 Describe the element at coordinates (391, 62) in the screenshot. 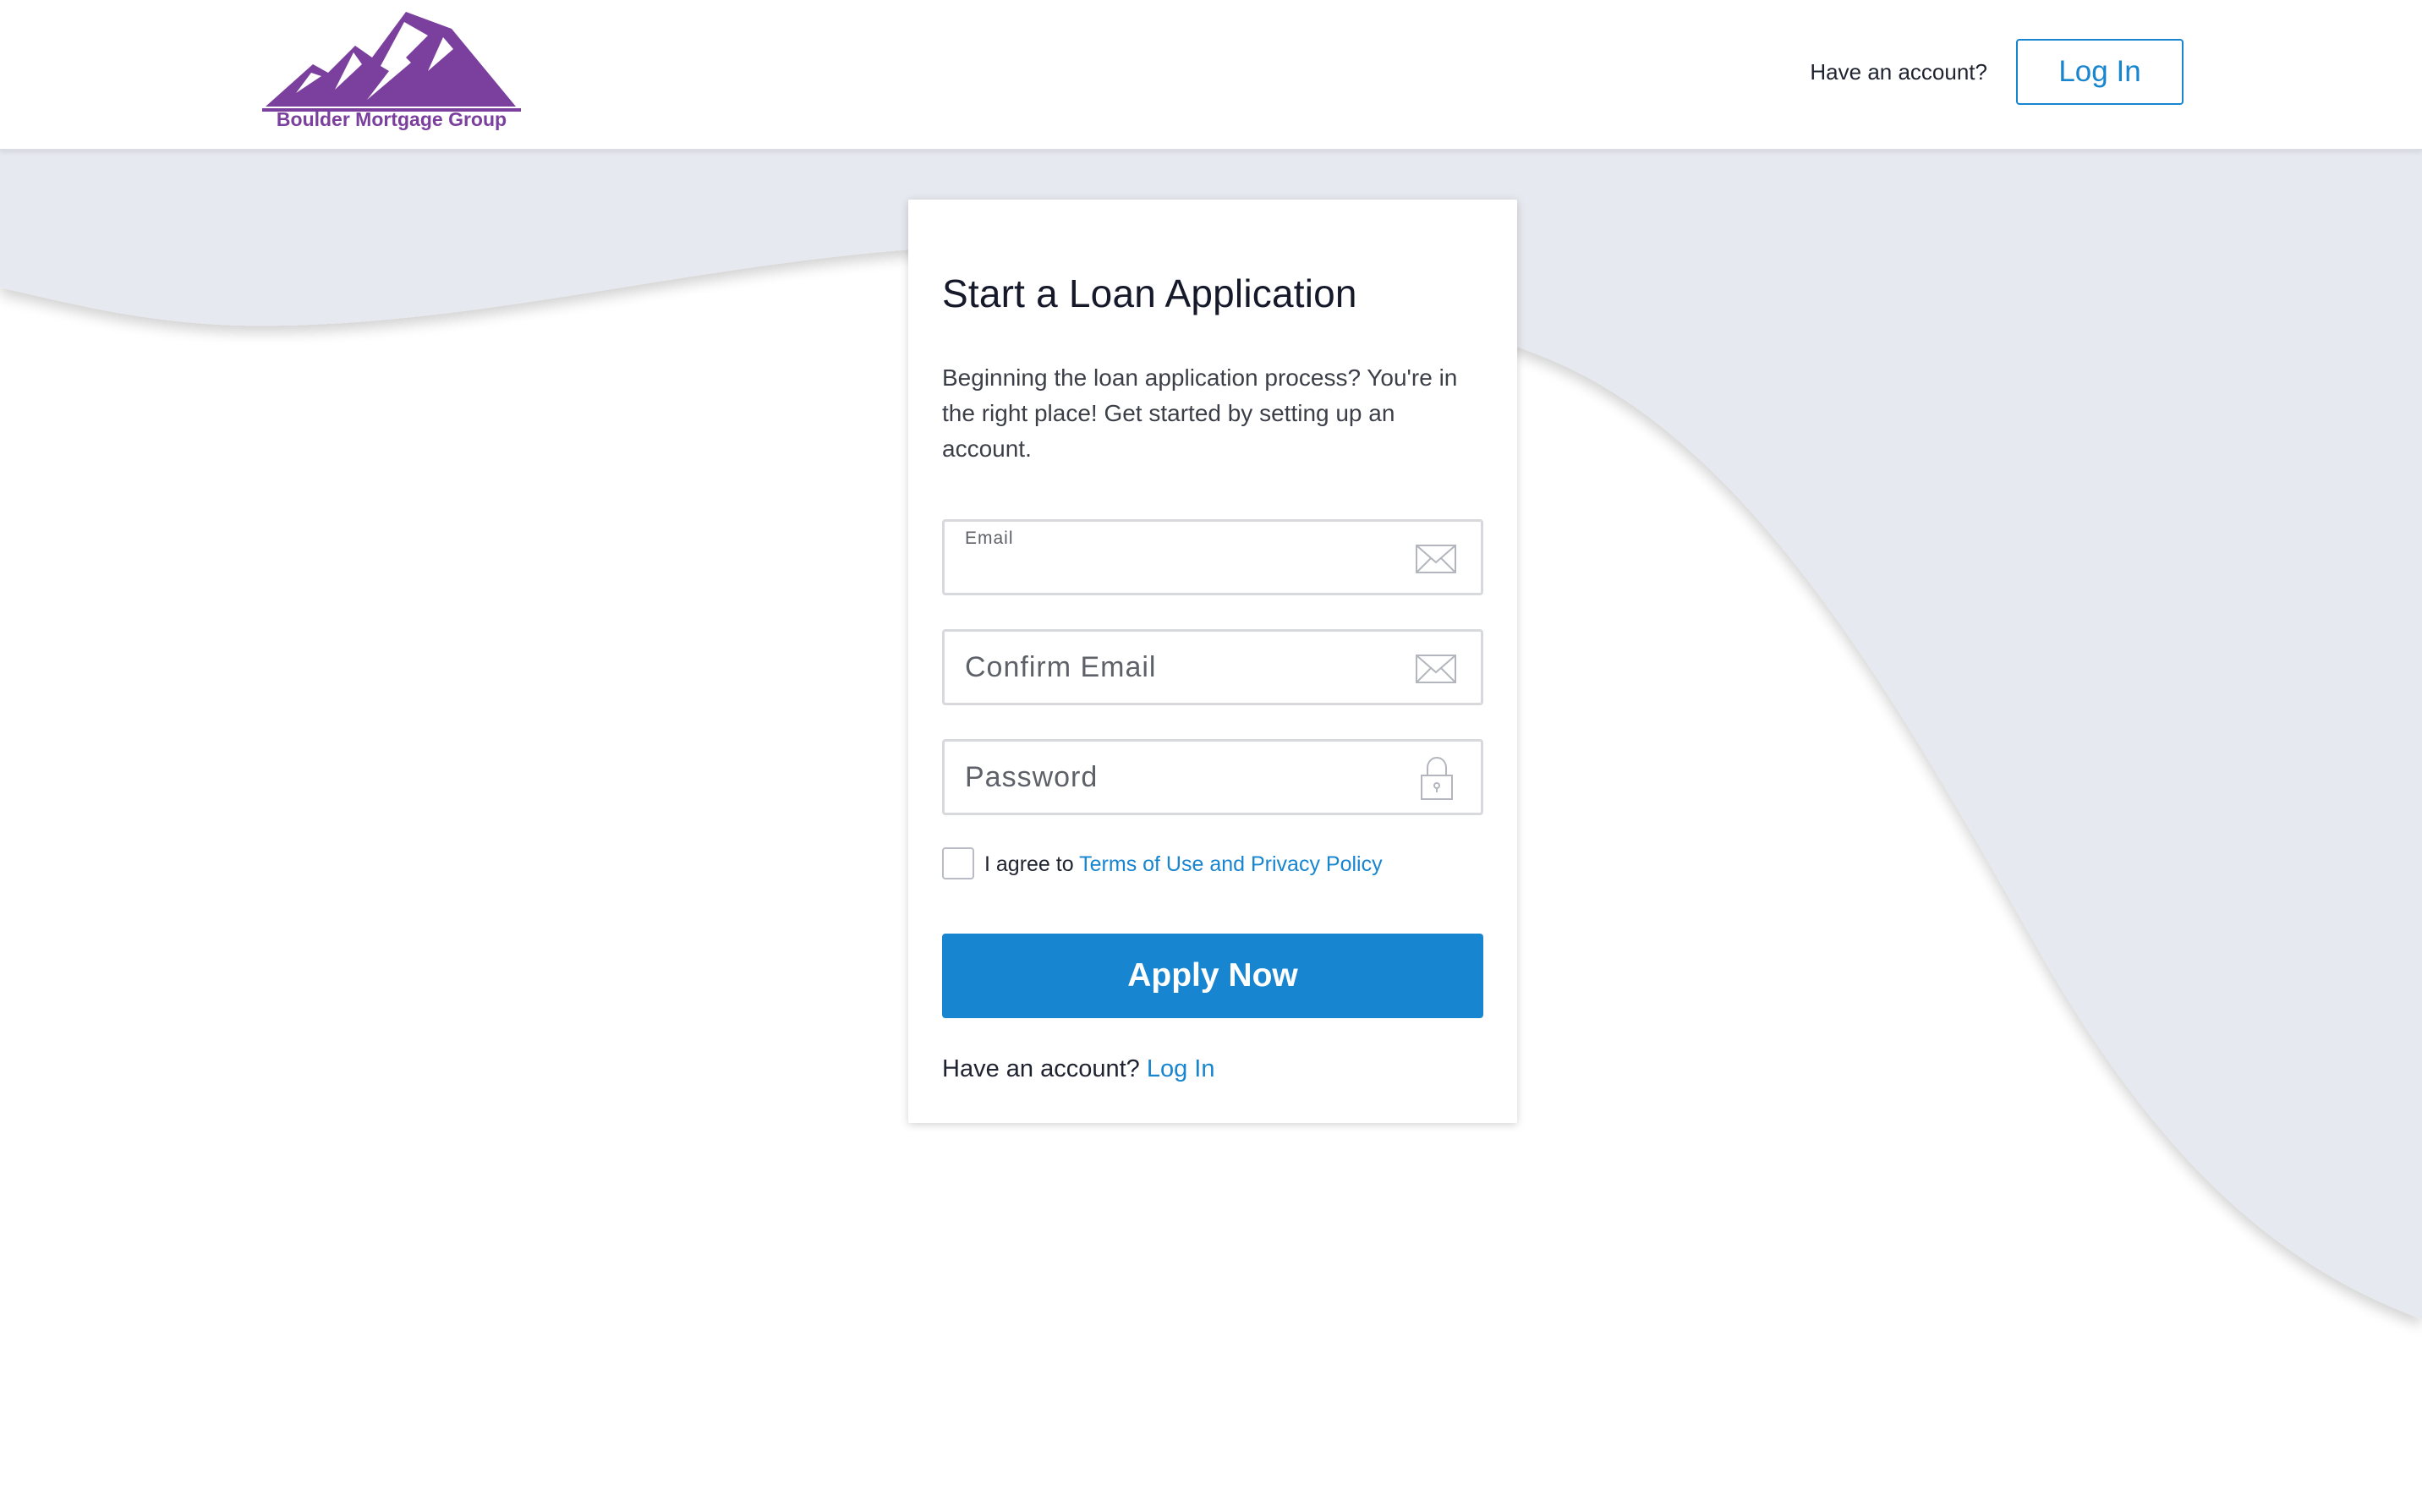

I see `mountain-logo-icon` at that location.